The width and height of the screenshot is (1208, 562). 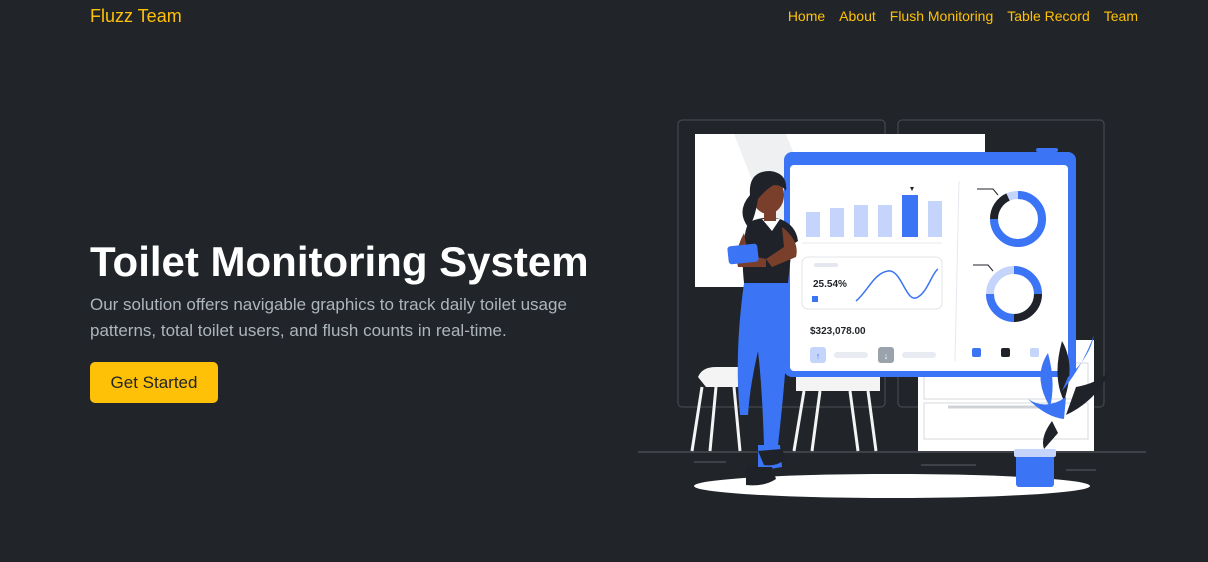 What do you see at coordinates (838, 331) in the screenshot?
I see `amount-label: $323,078.00` at bounding box center [838, 331].